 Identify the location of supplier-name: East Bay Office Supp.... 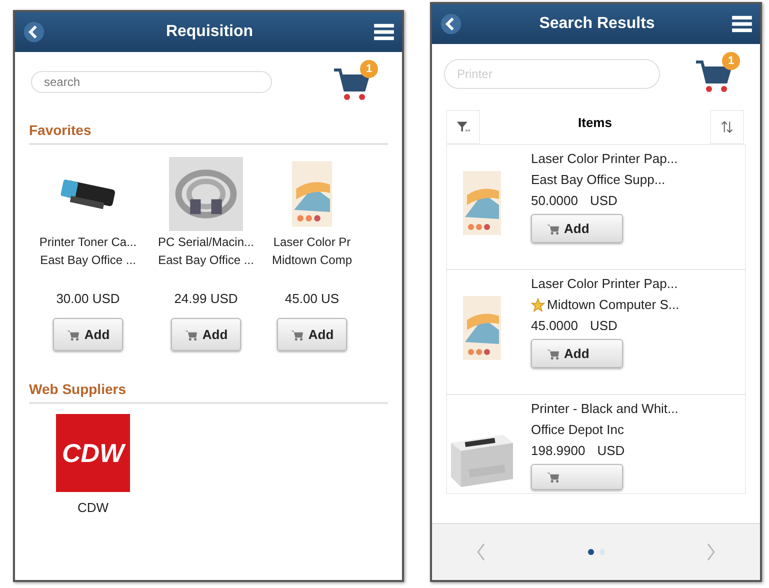
(598, 179).